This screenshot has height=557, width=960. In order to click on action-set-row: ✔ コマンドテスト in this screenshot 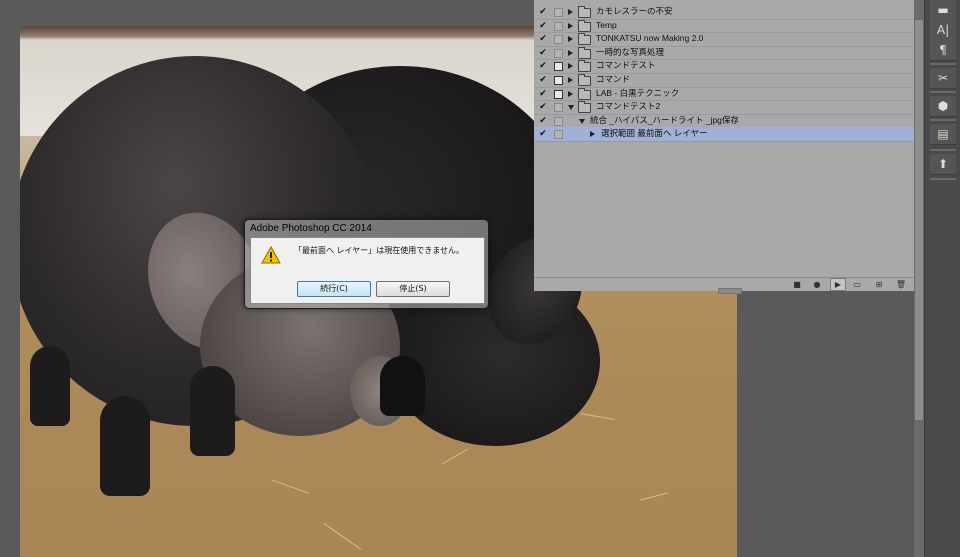, I will do `click(724, 66)`.